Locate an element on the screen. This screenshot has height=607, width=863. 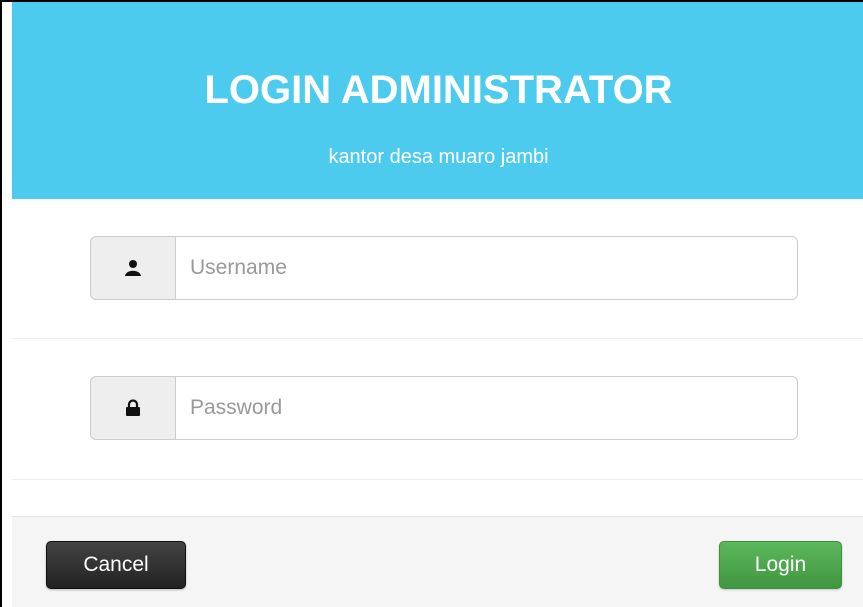
modal-footer: Cancel Login is located at coordinates (437, 561).